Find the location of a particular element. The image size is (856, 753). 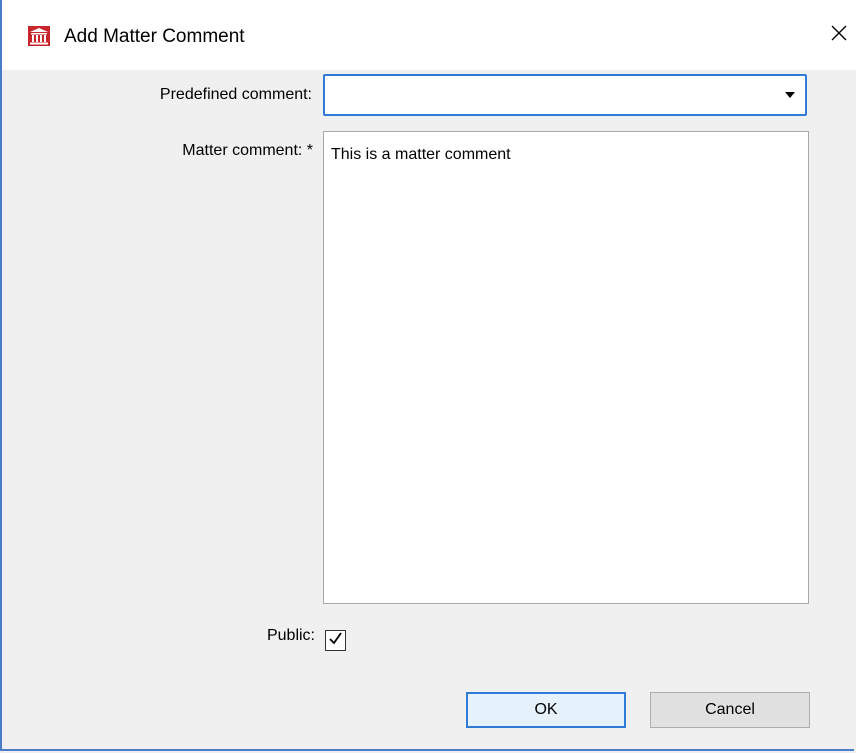

matter-comment-label: Matter comment: * is located at coordinates (247, 150).